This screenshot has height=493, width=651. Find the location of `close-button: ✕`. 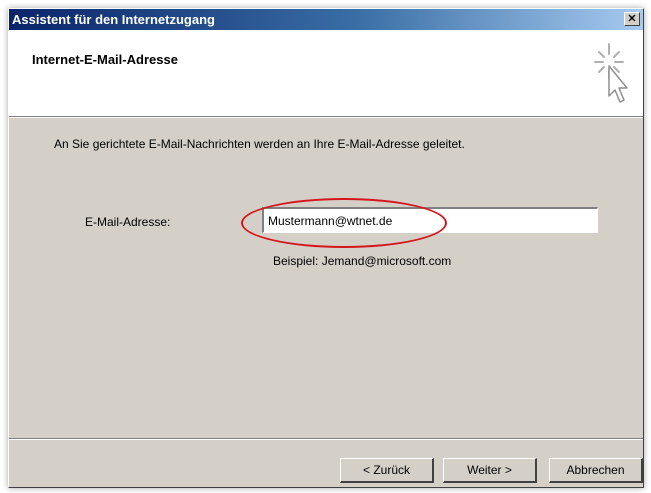

close-button: ✕ is located at coordinates (632, 19).